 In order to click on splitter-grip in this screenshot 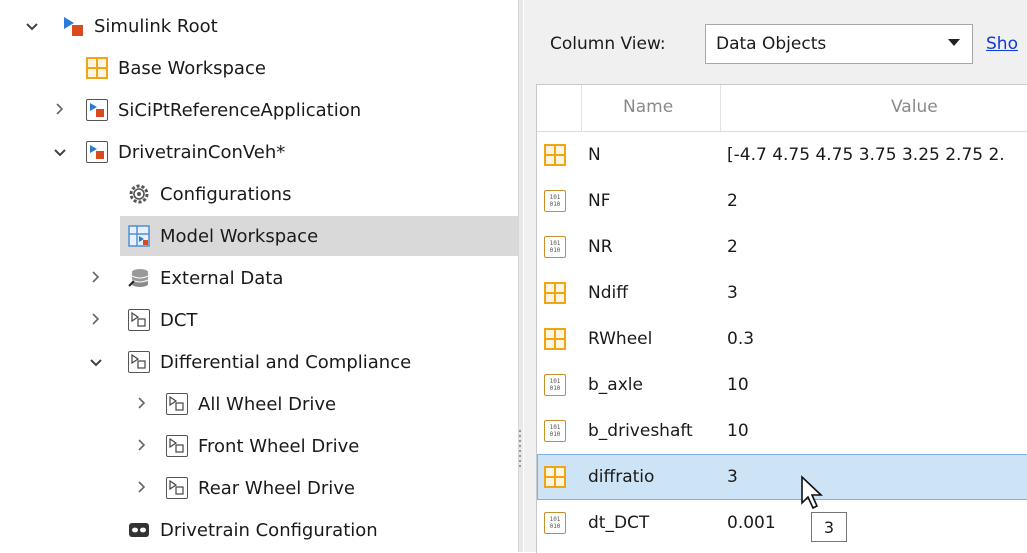, I will do `click(520, 450)`.